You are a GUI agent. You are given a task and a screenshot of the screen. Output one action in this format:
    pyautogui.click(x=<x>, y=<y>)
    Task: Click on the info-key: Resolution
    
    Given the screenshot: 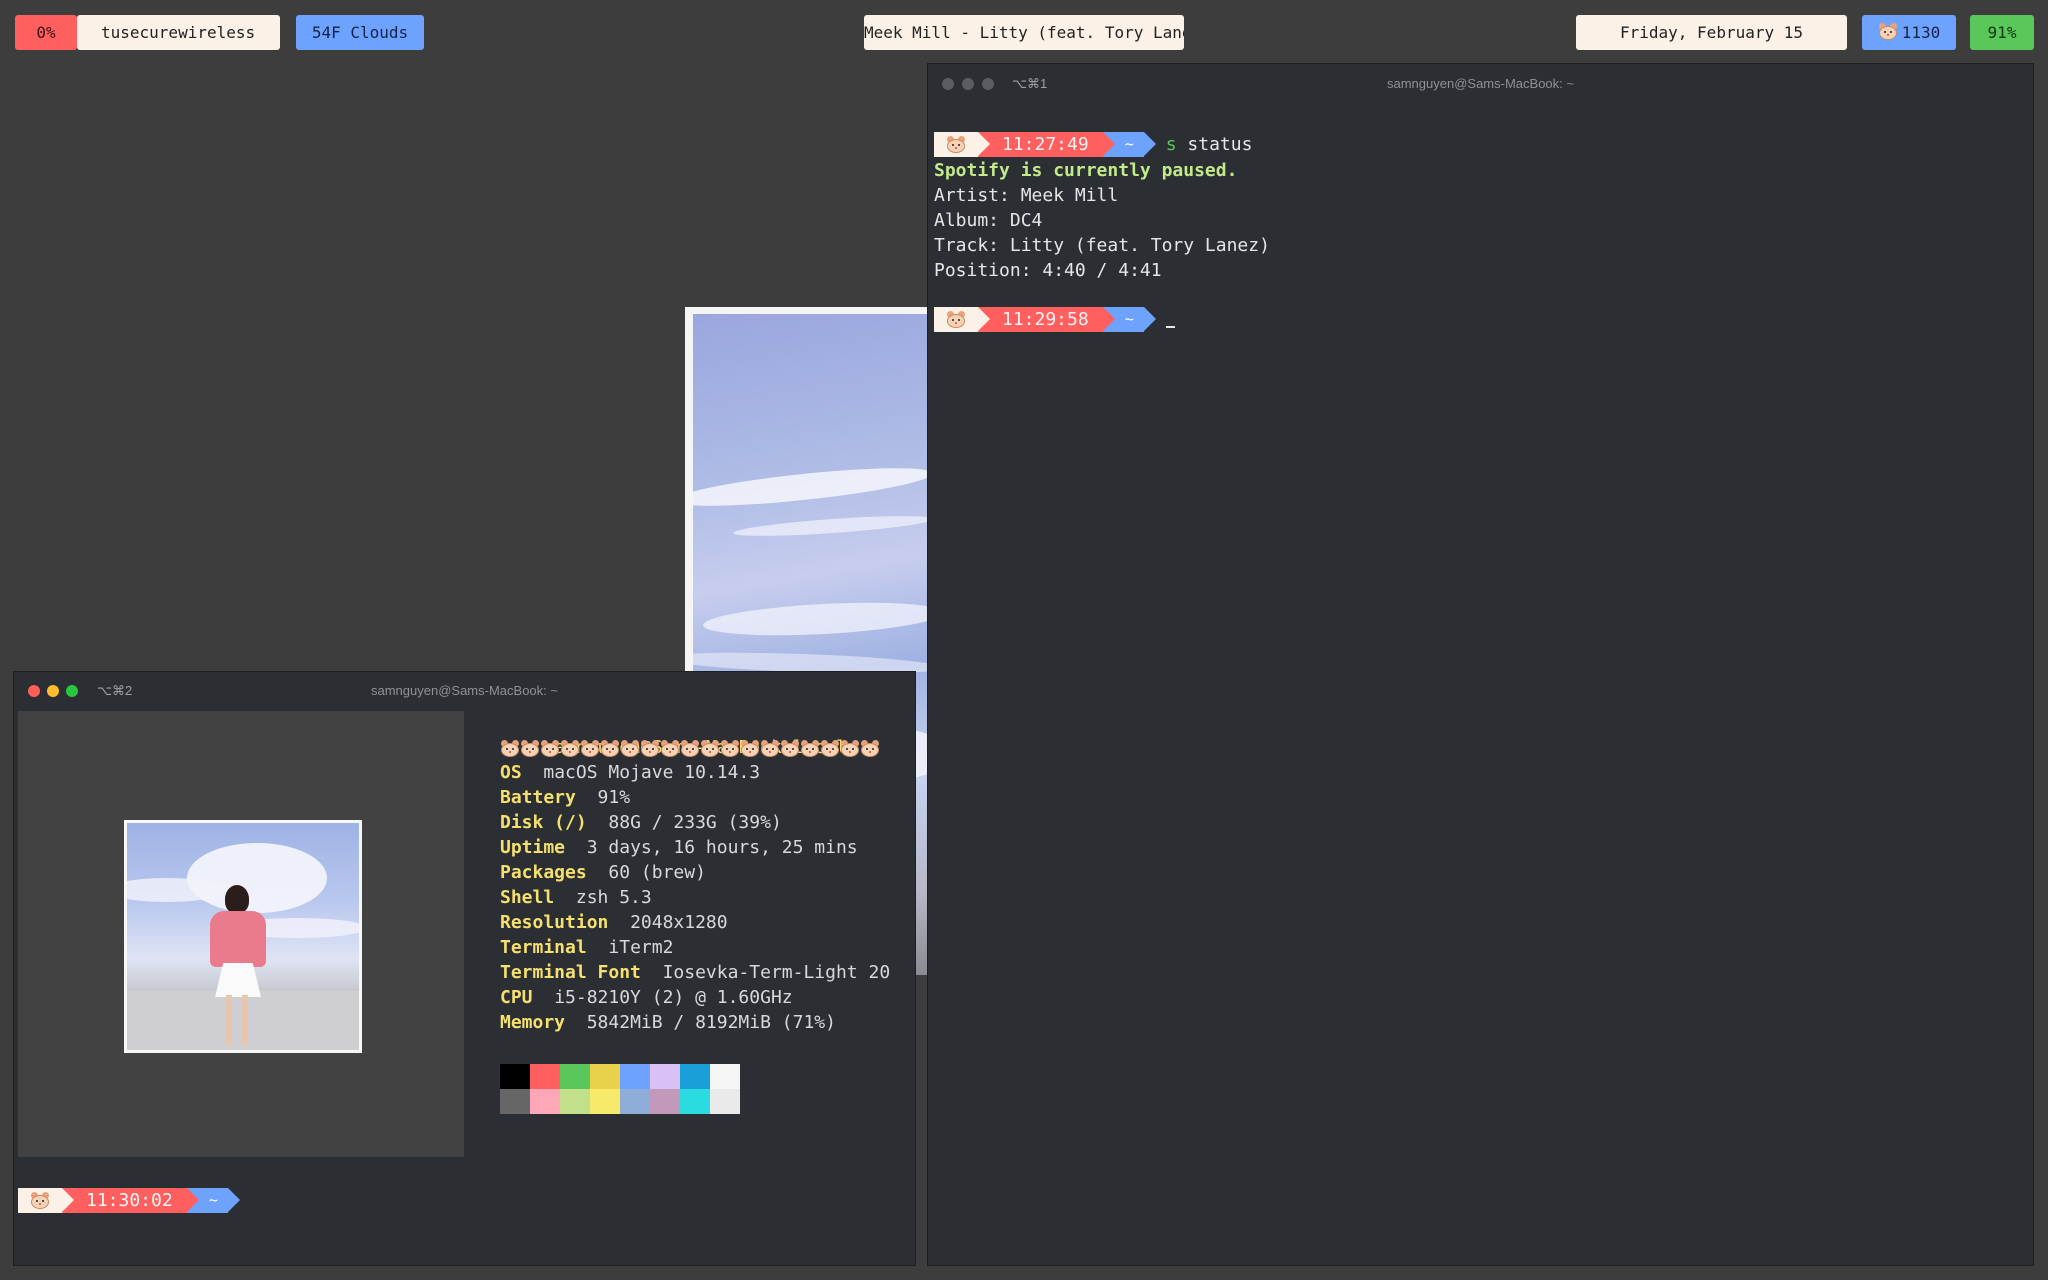 What is the action you would take?
    pyautogui.click(x=554, y=922)
    